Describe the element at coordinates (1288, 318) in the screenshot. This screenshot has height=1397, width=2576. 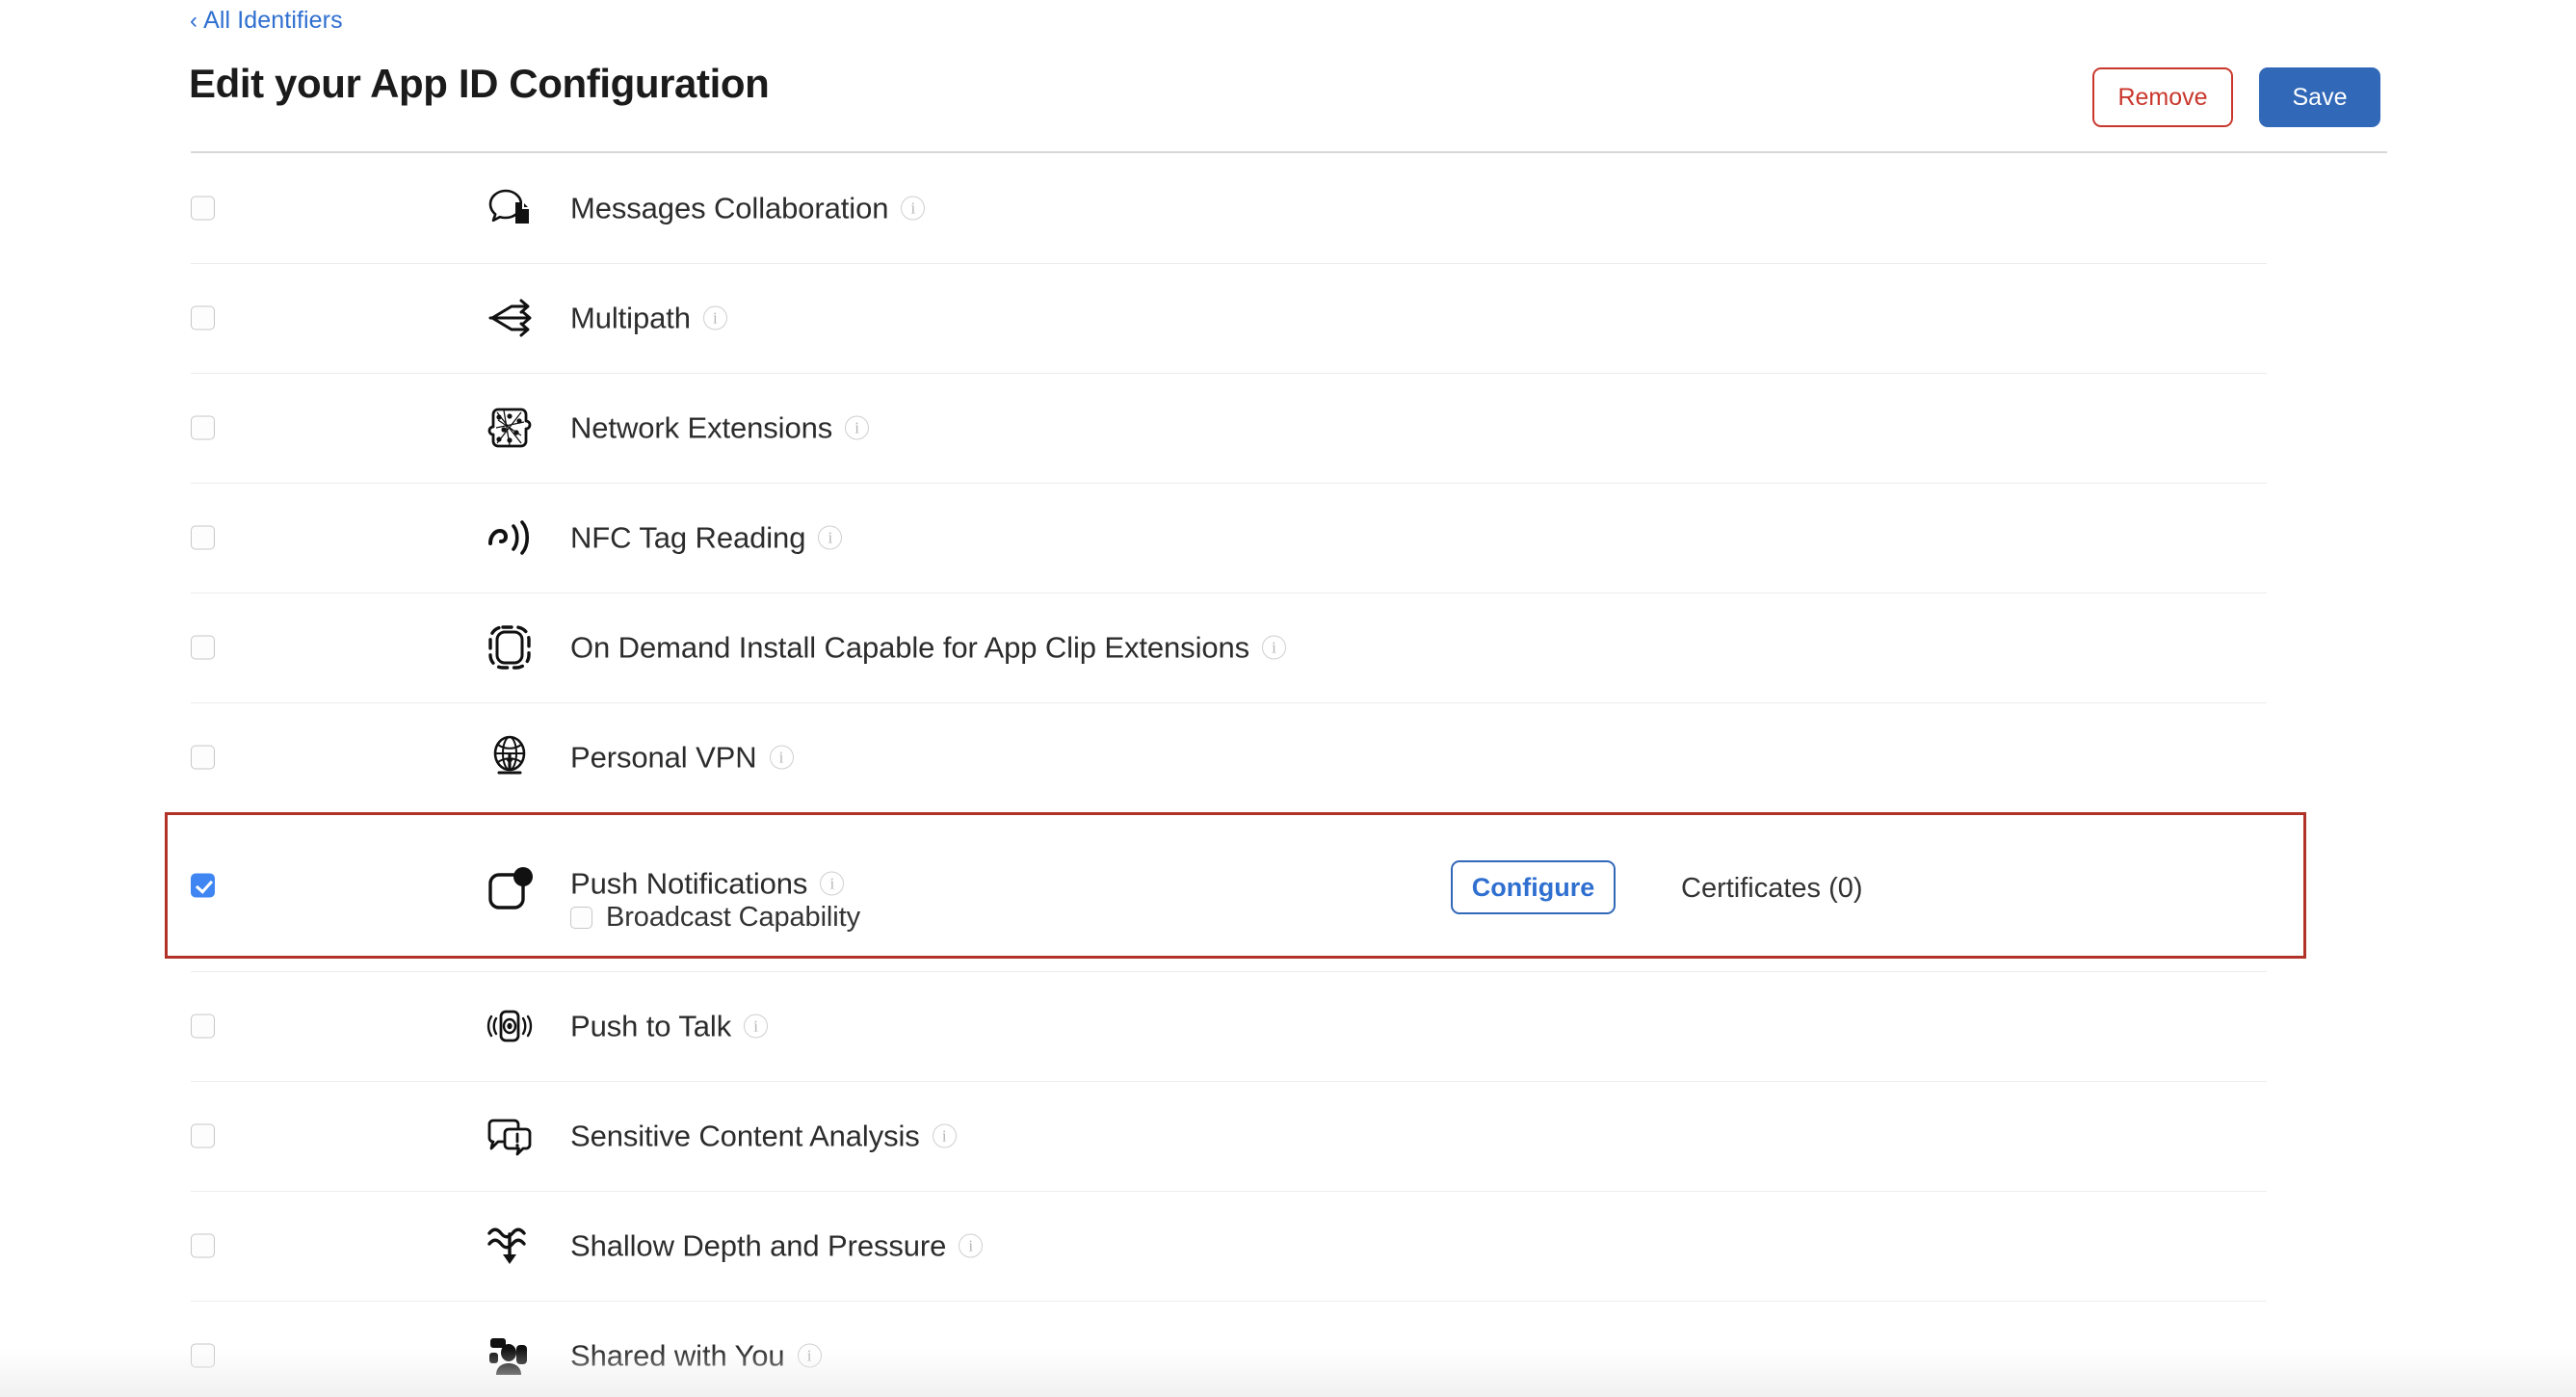
I see `table-row: Multipath i` at that location.